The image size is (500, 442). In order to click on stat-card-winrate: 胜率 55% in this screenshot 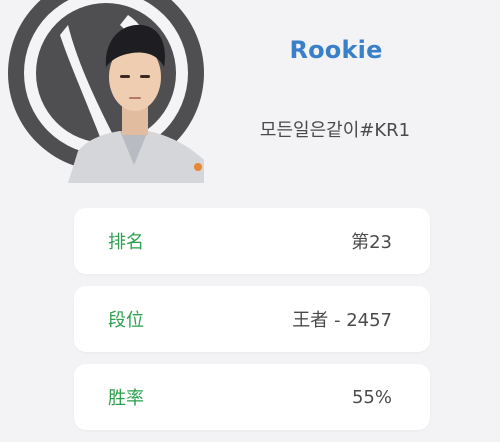, I will do `click(252, 397)`.